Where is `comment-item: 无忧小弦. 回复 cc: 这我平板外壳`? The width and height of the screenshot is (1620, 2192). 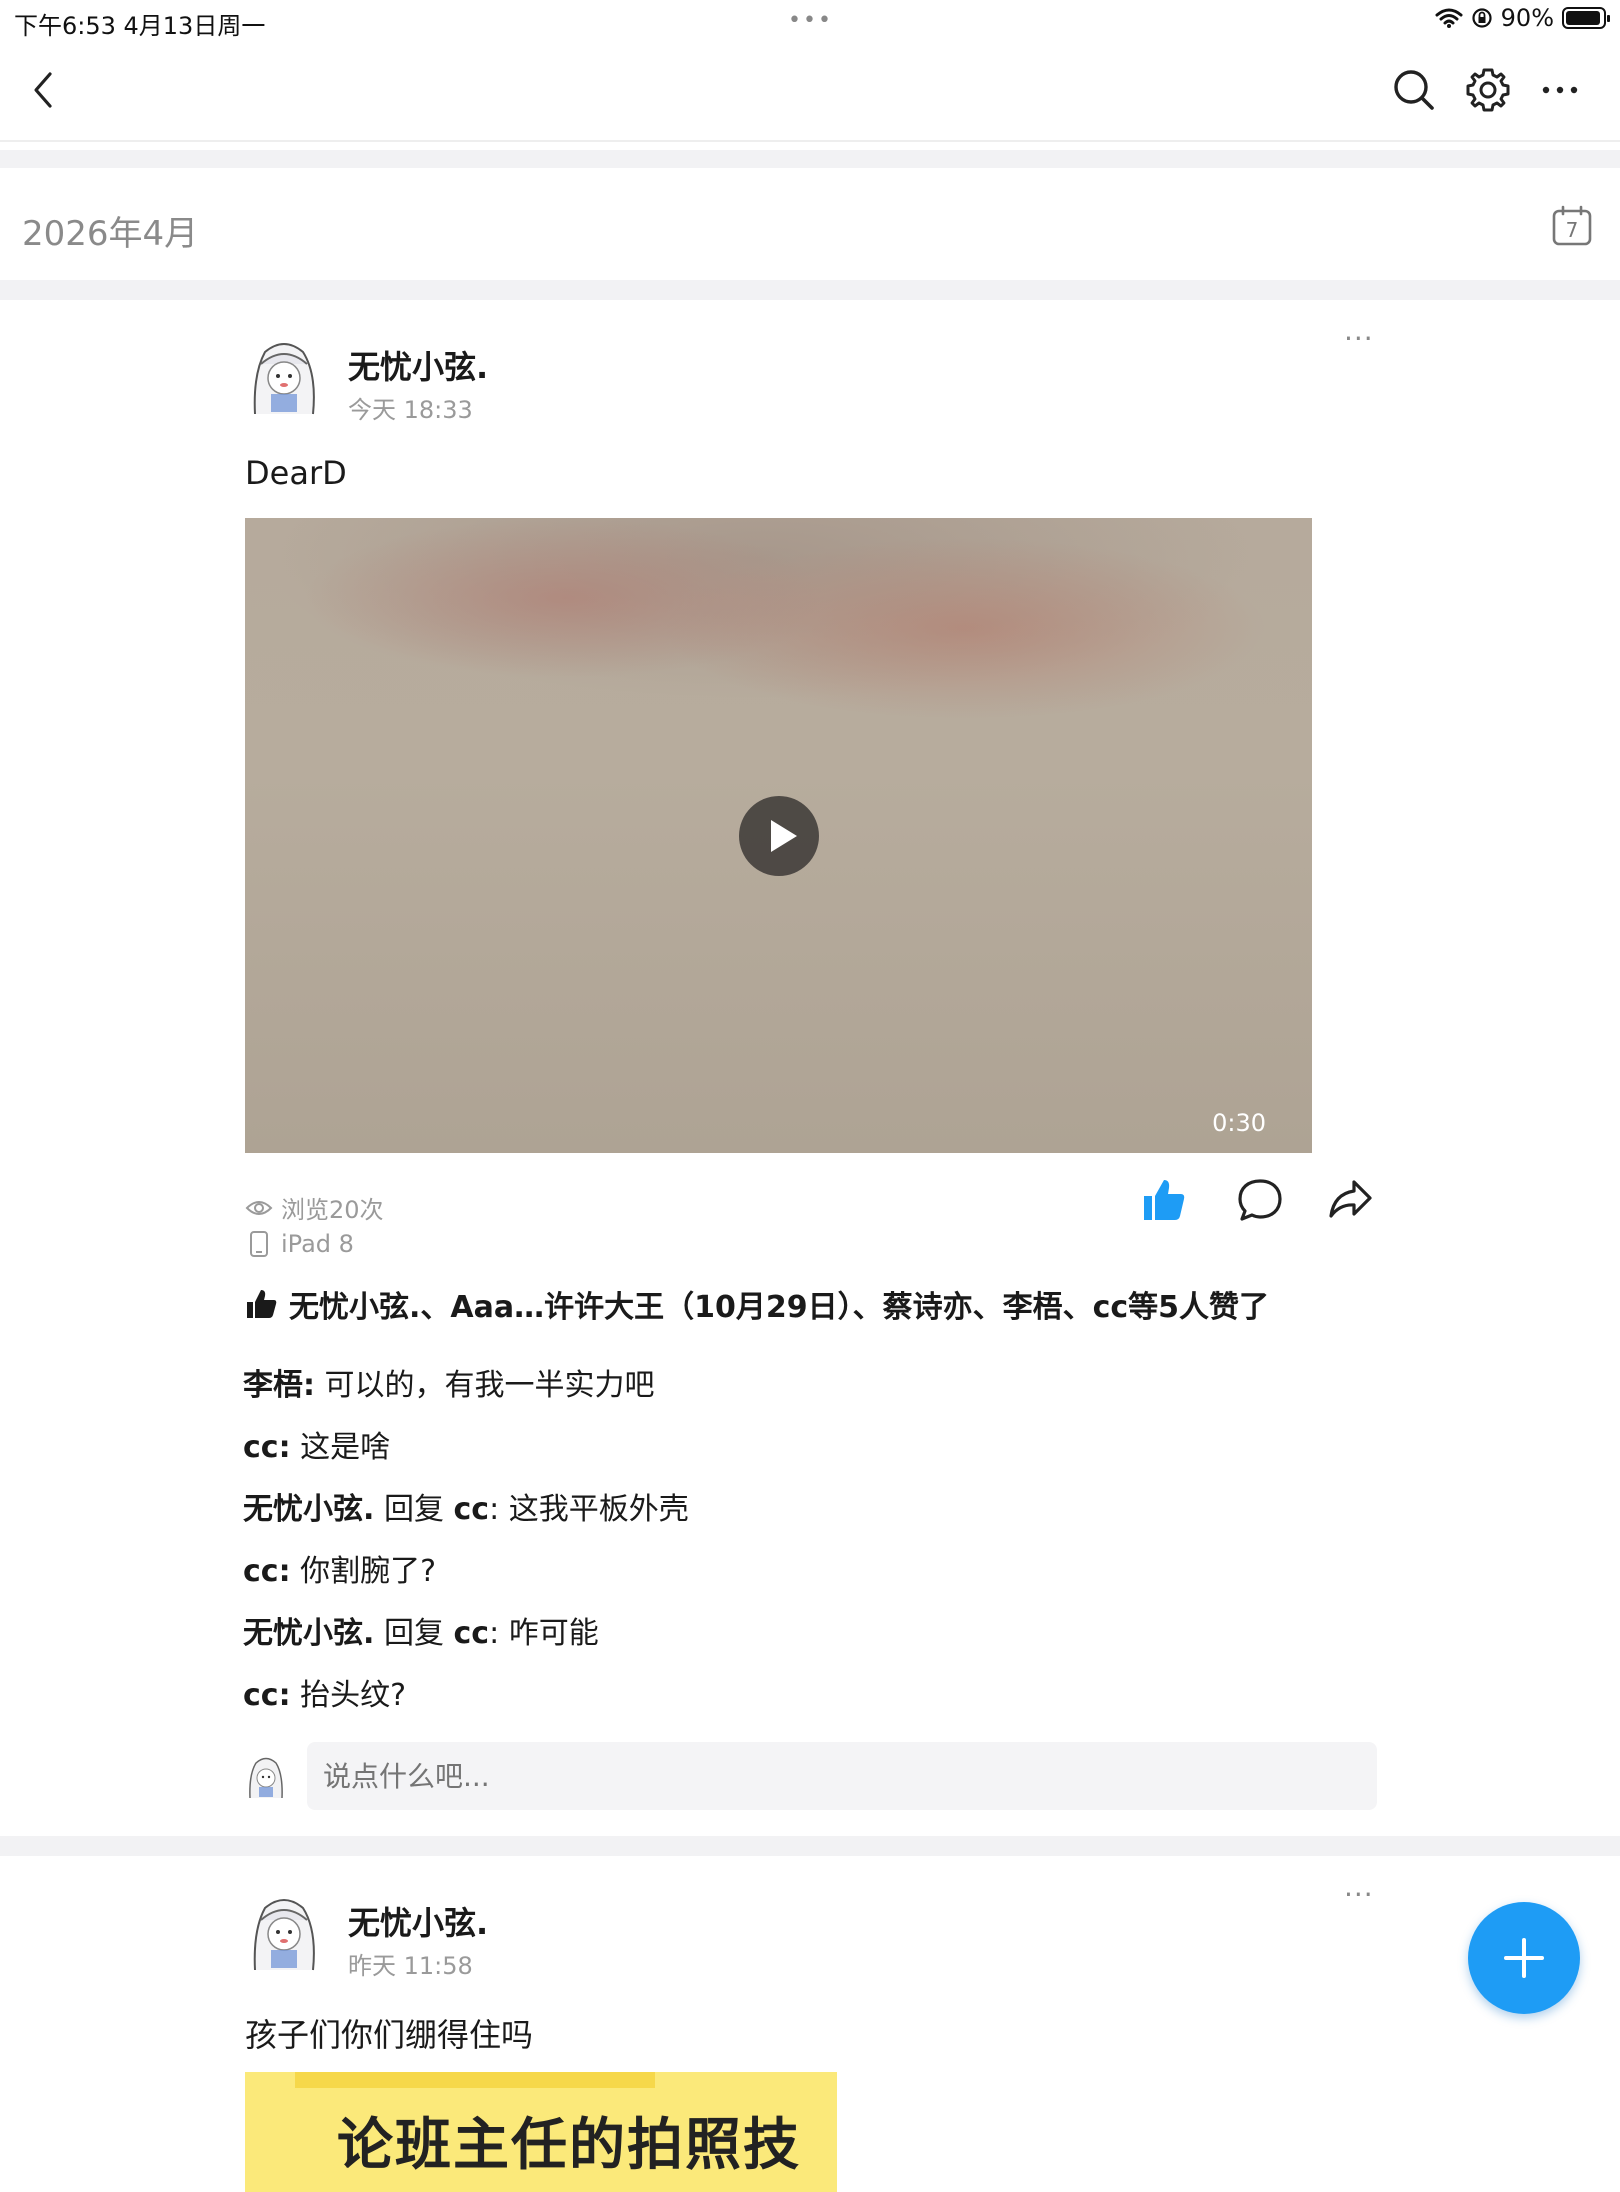
comment-item: 无忧小弦. 回复 cc: 这我平板外壳 is located at coordinates (466, 1506).